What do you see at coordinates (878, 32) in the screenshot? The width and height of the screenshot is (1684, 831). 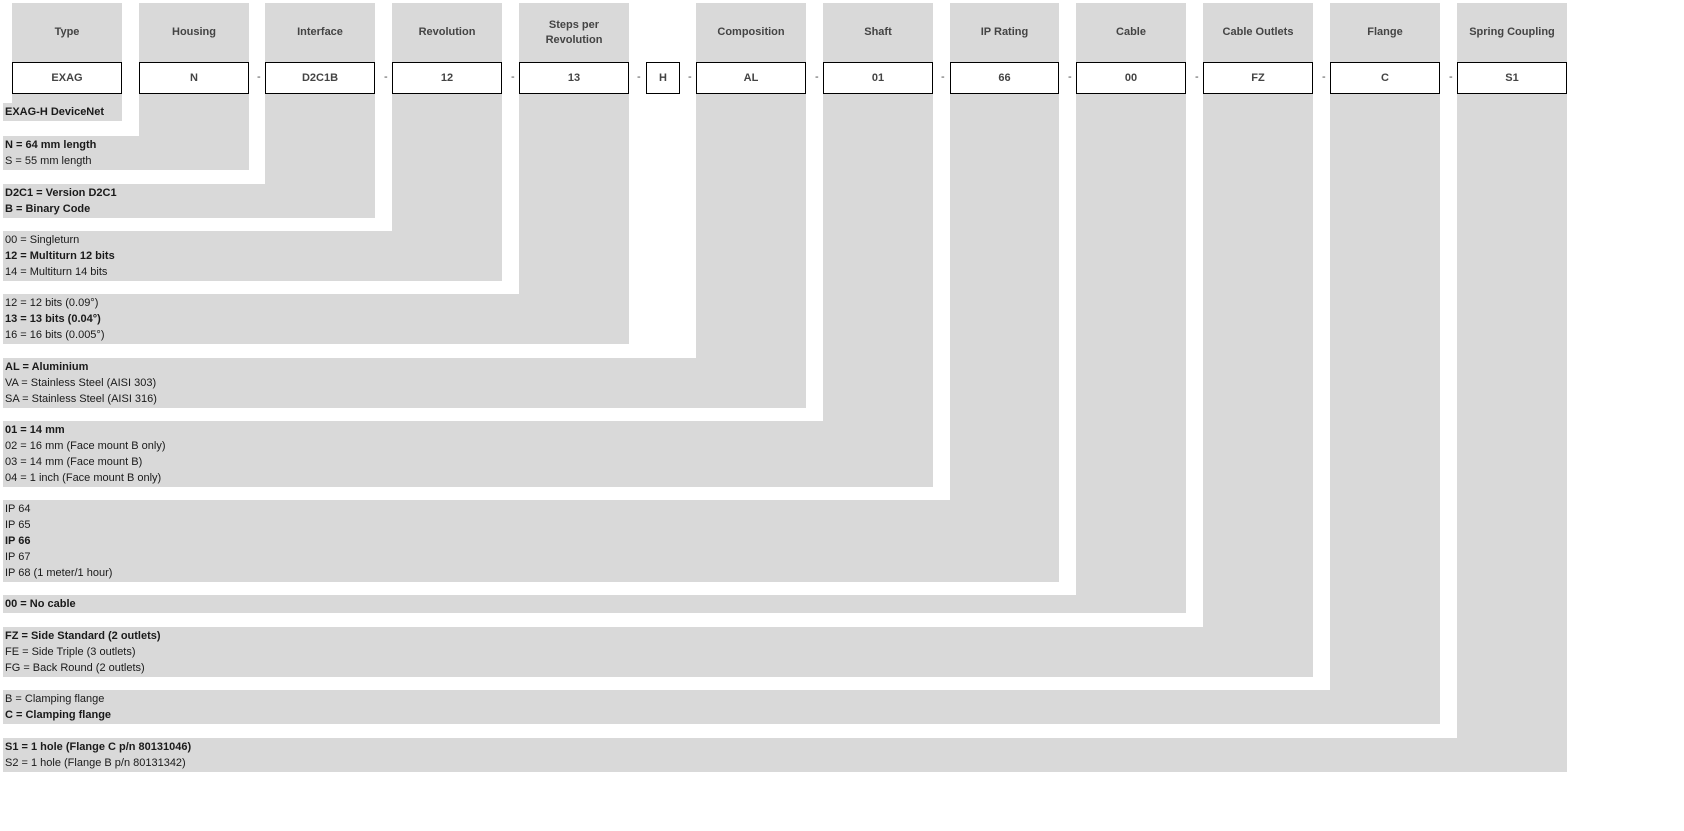 I see `header-shaft: Shaft` at bounding box center [878, 32].